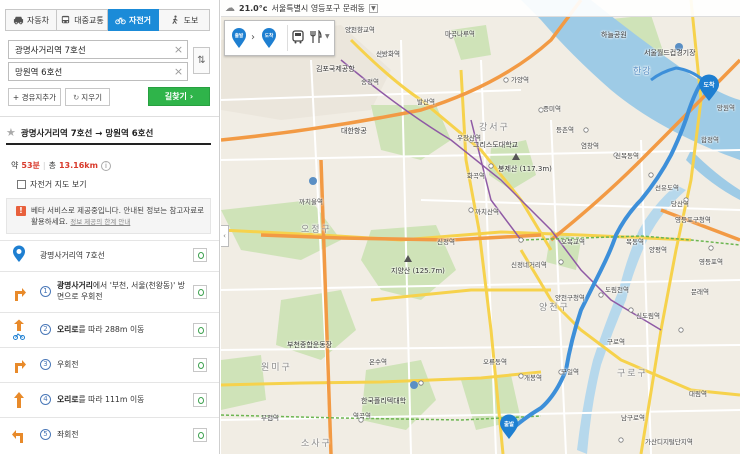 This screenshot has width=740, height=454. Describe the element at coordinates (109, 291) in the screenshot. I see `route-step: 1 광명사거리에서 '부천, 서울(천왕동)' 방면으로 우회전` at that location.